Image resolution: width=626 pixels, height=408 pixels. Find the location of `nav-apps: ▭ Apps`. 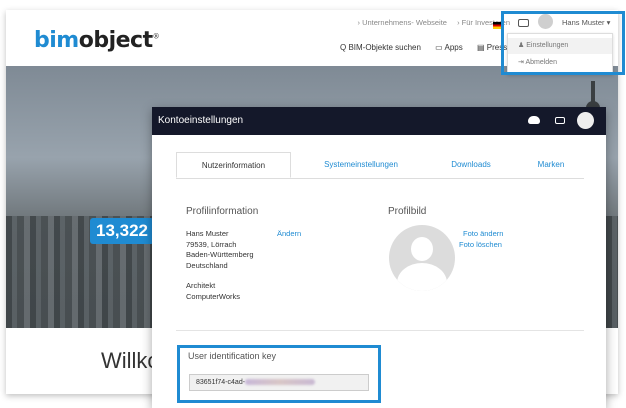

nav-apps: ▭ Apps is located at coordinates (449, 47).